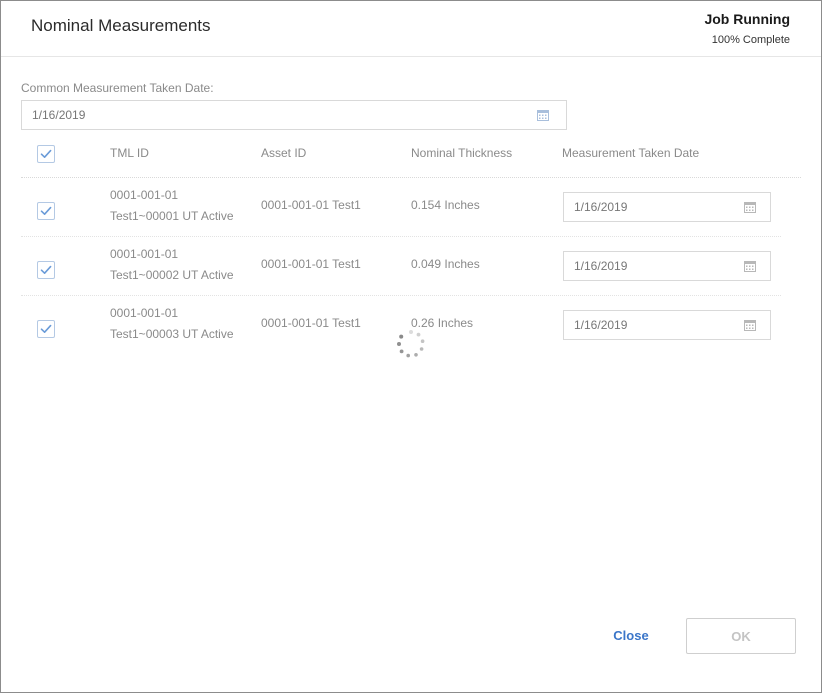 The height and width of the screenshot is (693, 822). I want to click on column-header-asset-id: Asset ID, so click(284, 153).